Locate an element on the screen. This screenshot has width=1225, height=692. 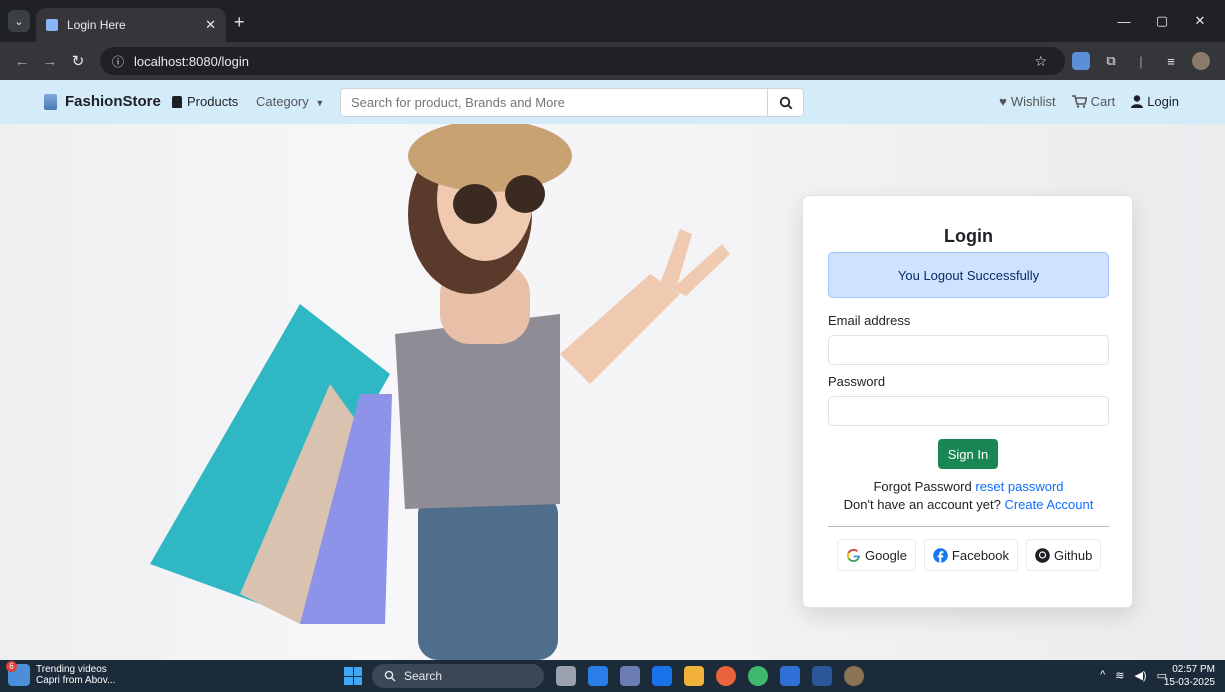
news-icon: 6 is located at coordinates (18, 673).